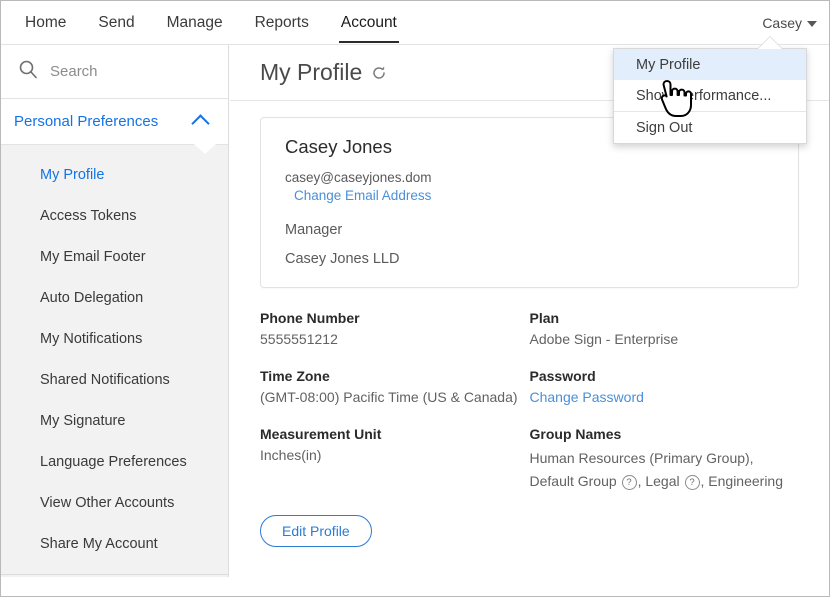  I want to click on detail-label: Measurement Unit, so click(321, 434).